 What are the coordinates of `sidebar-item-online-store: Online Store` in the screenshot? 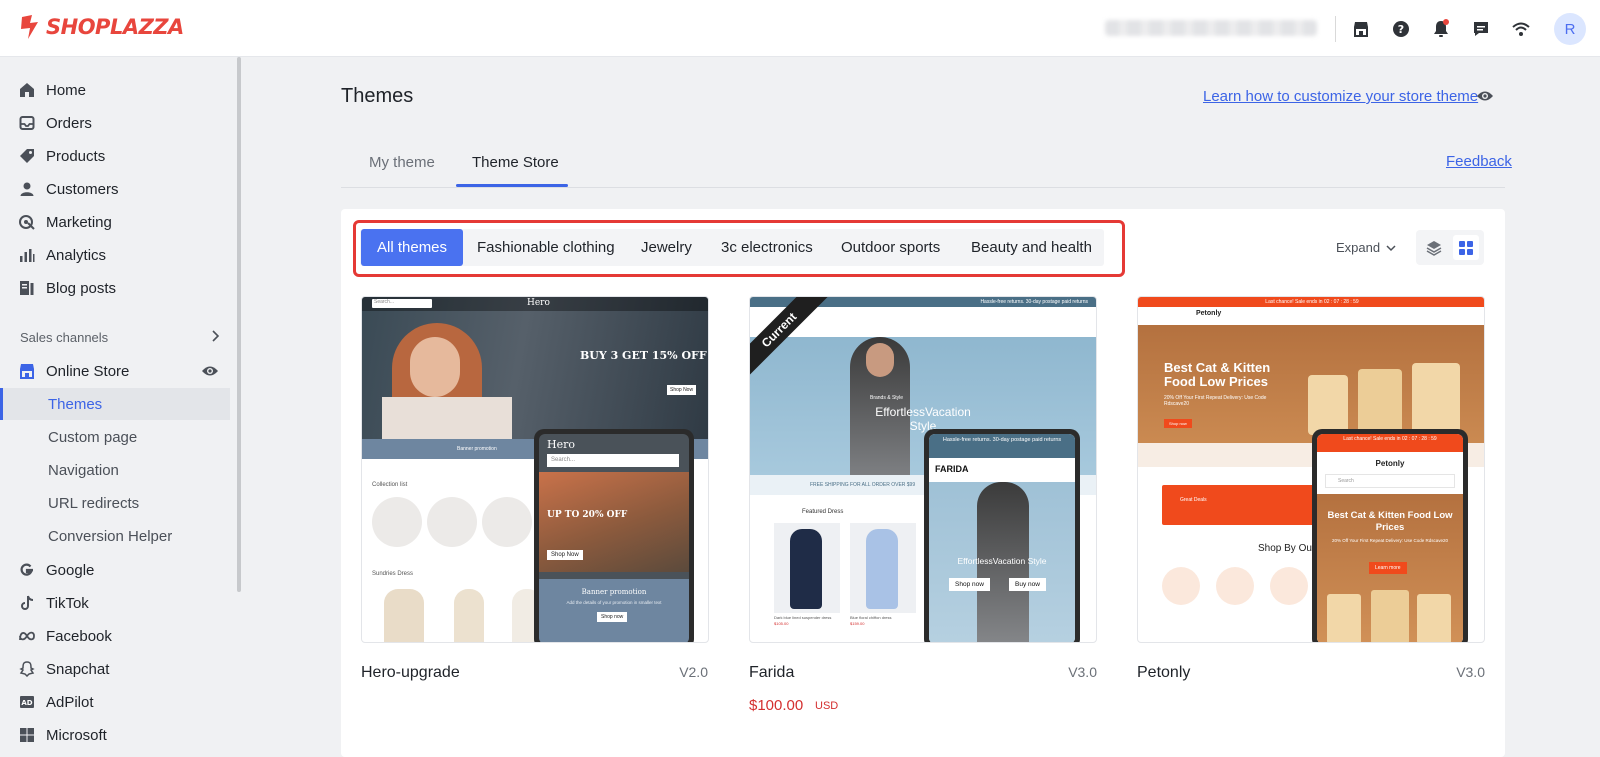 It's located at (120, 371).